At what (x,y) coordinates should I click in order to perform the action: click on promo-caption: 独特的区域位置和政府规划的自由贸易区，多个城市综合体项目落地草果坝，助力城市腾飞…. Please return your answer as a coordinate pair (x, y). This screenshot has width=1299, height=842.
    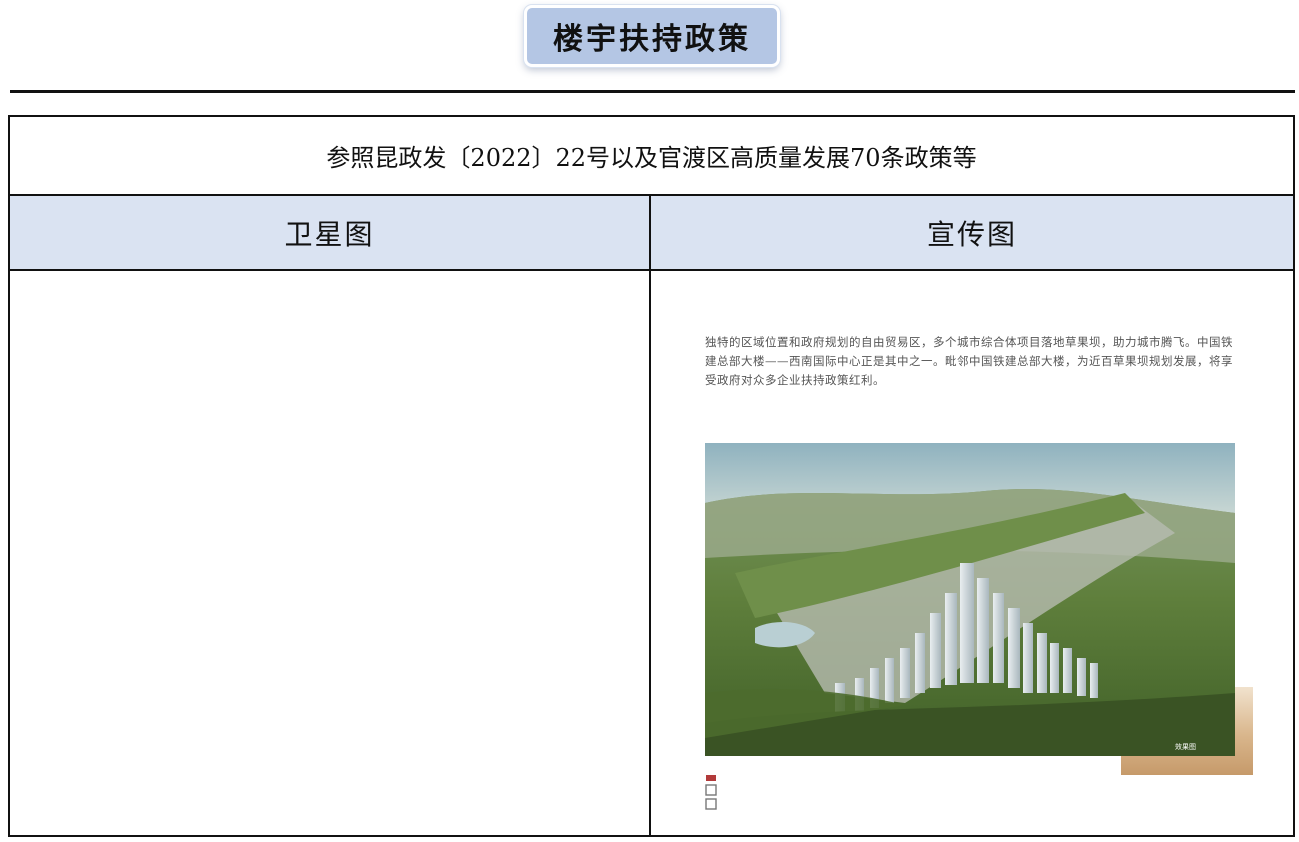
    Looking at the image, I should click on (969, 361).